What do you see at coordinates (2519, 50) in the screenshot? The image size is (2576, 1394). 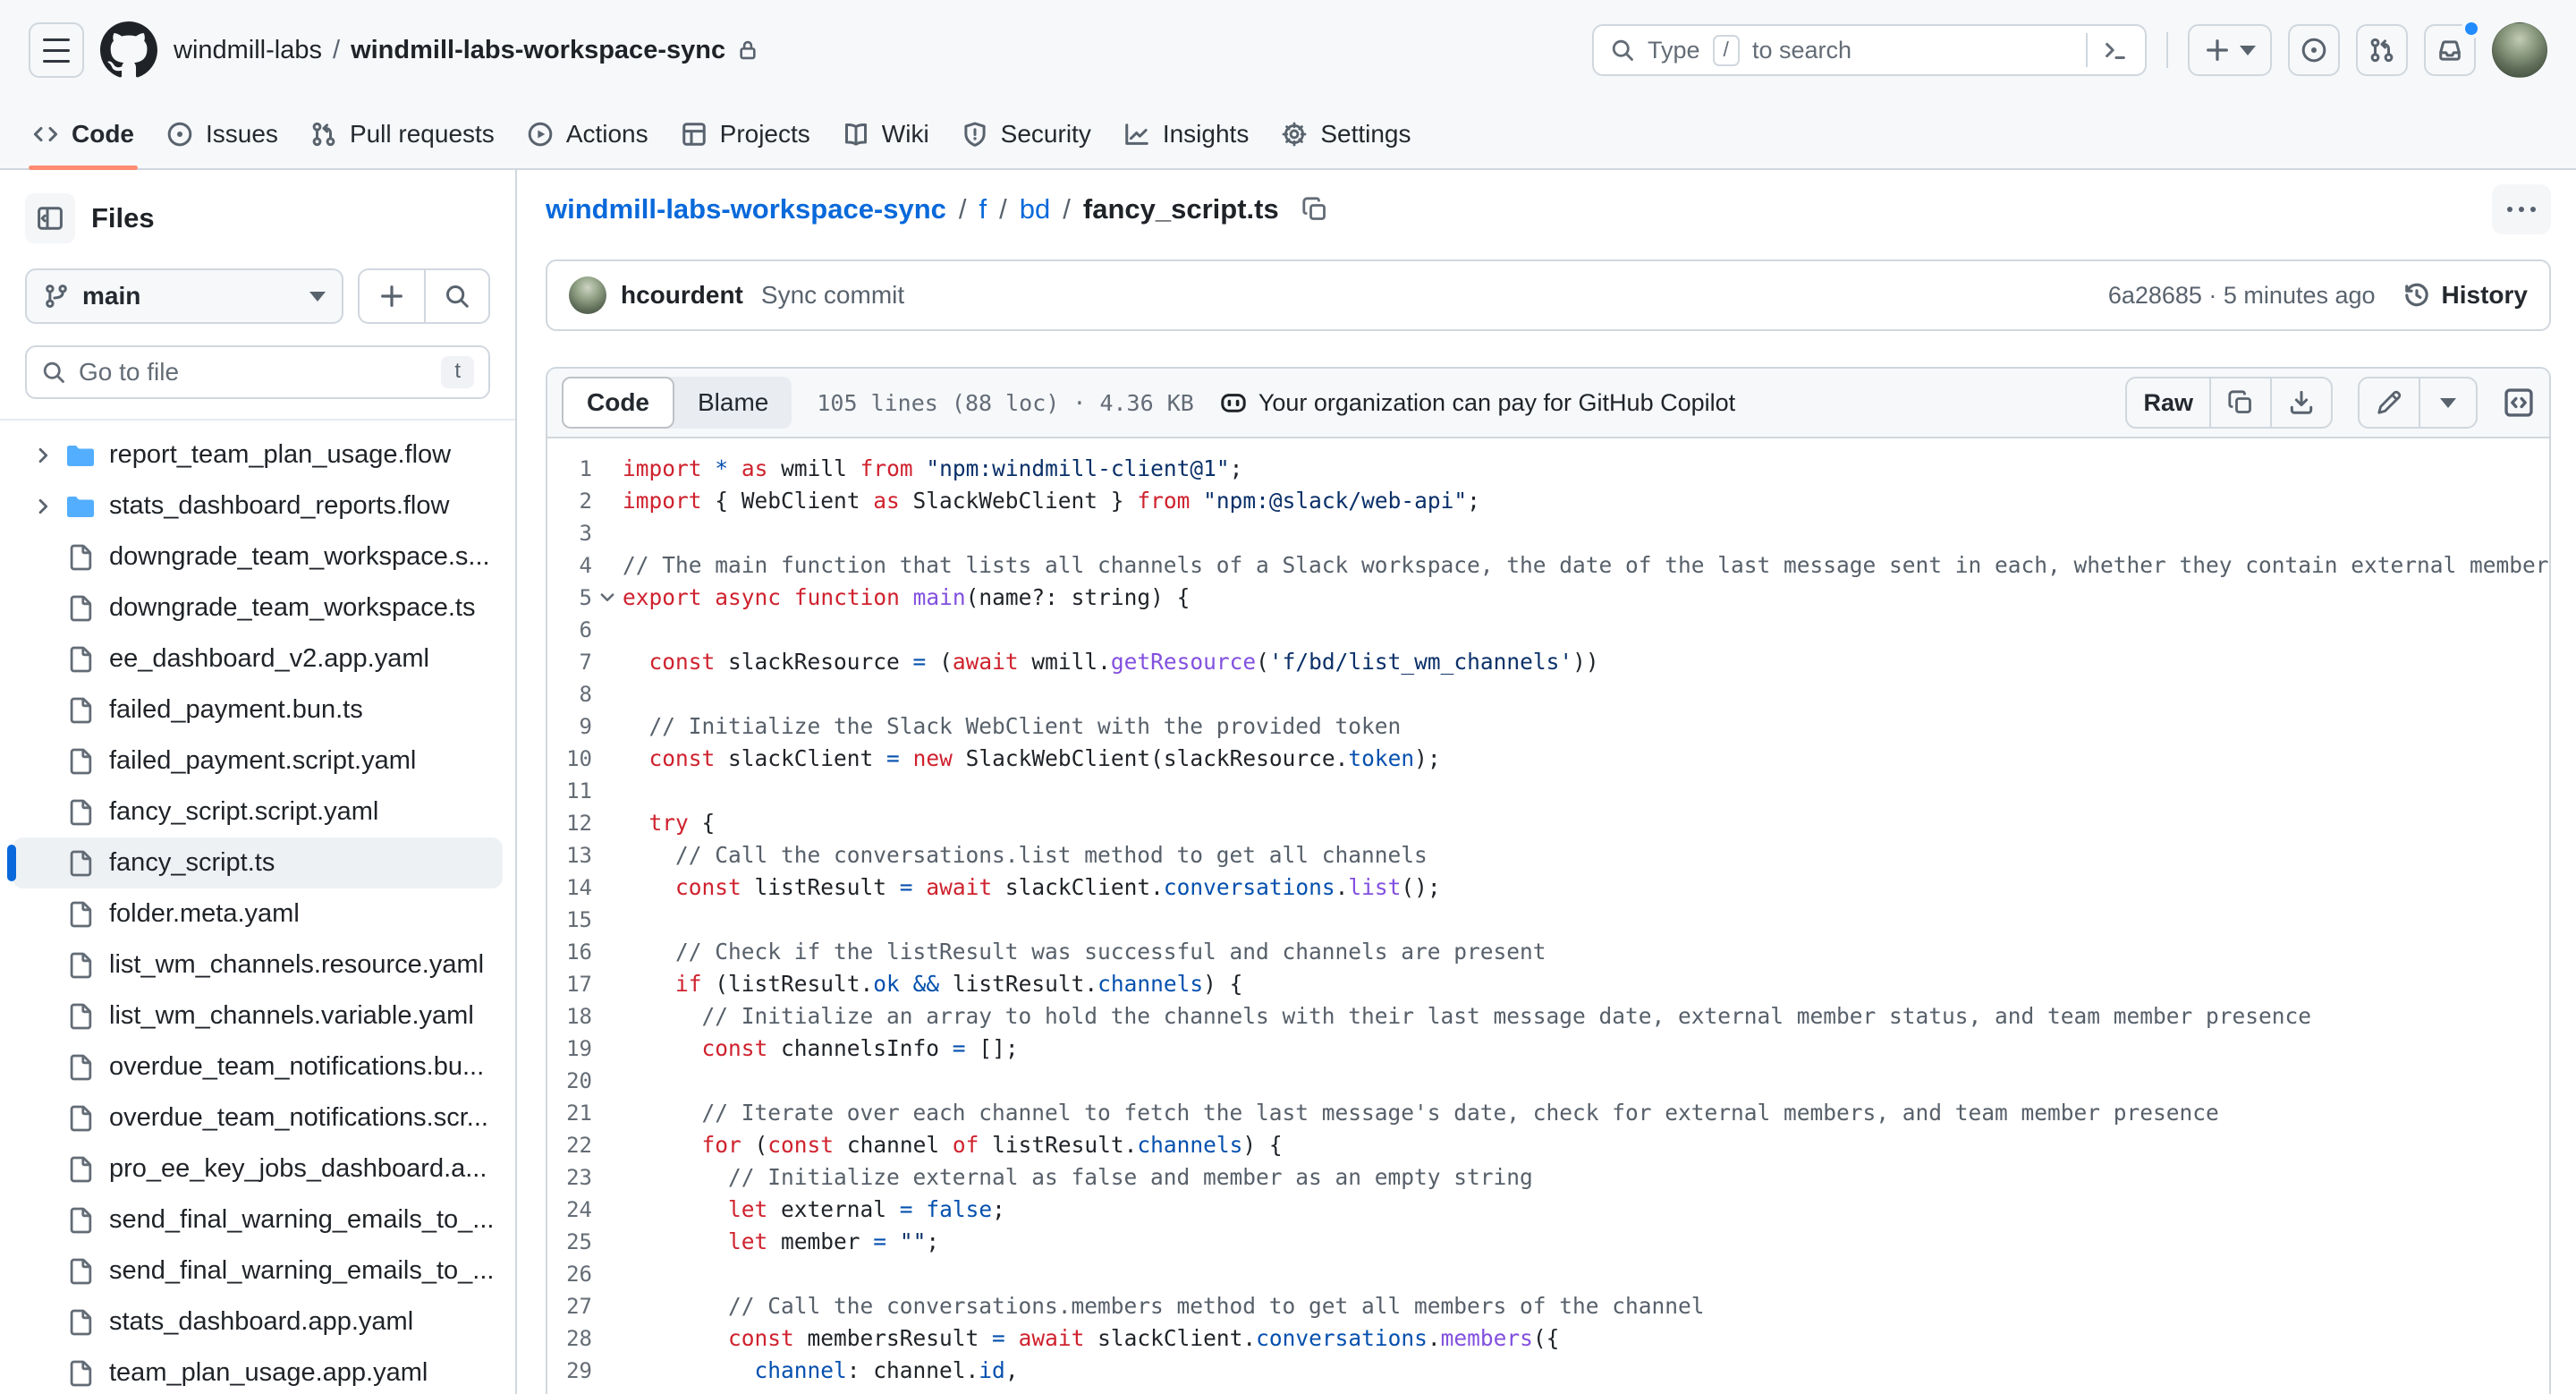 I see `user-avatar` at bounding box center [2519, 50].